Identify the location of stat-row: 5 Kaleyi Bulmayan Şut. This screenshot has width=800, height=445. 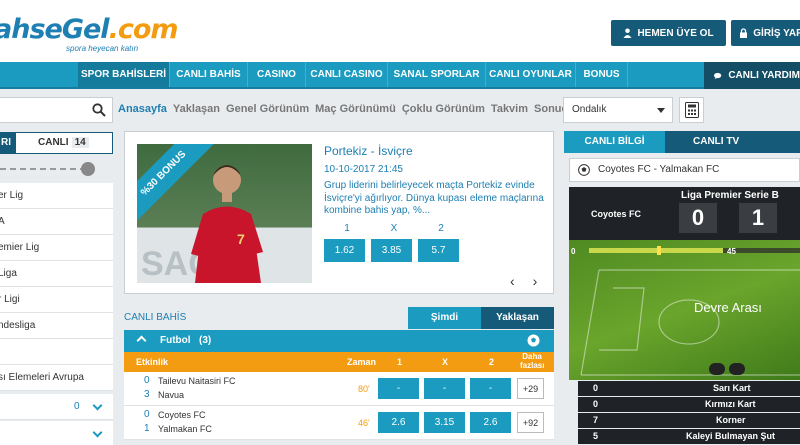
(689, 436).